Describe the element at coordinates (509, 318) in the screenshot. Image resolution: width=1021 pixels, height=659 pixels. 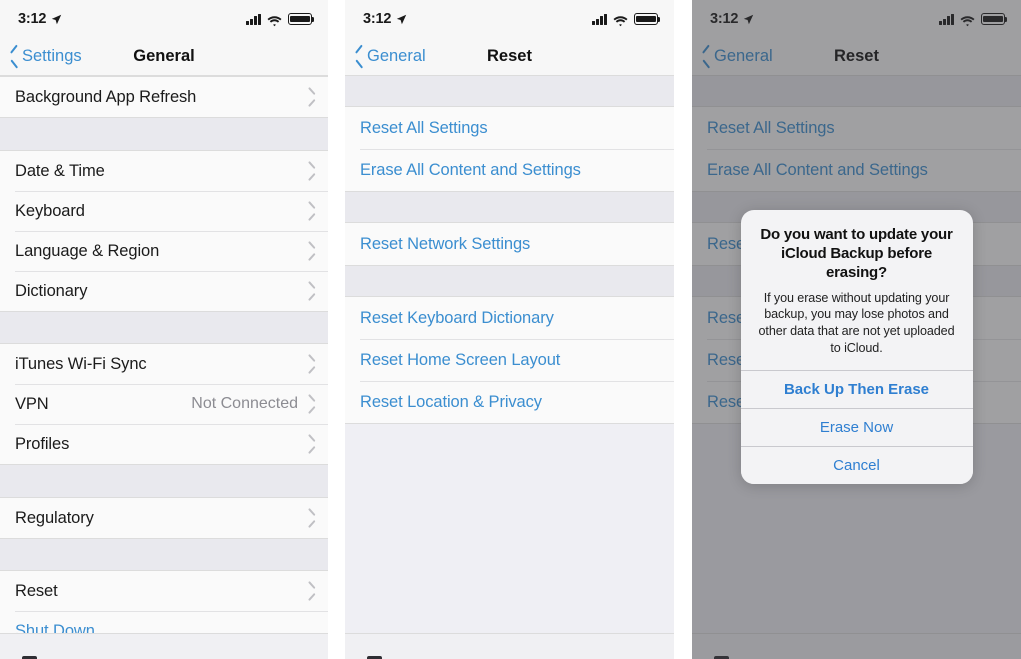
I see `list-item-reset-keyboard-dictionary: Reset Keyboard Dictionary` at that location.